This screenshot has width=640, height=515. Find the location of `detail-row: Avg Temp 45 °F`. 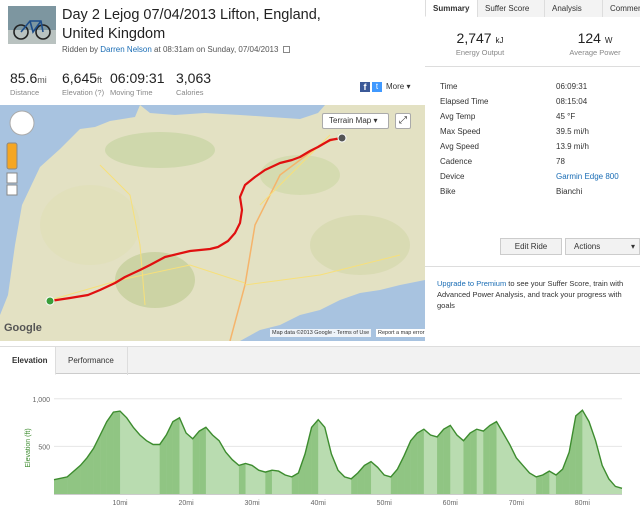

detail-row: Avg Temp 45 °F is located at coordinates (537, 118).